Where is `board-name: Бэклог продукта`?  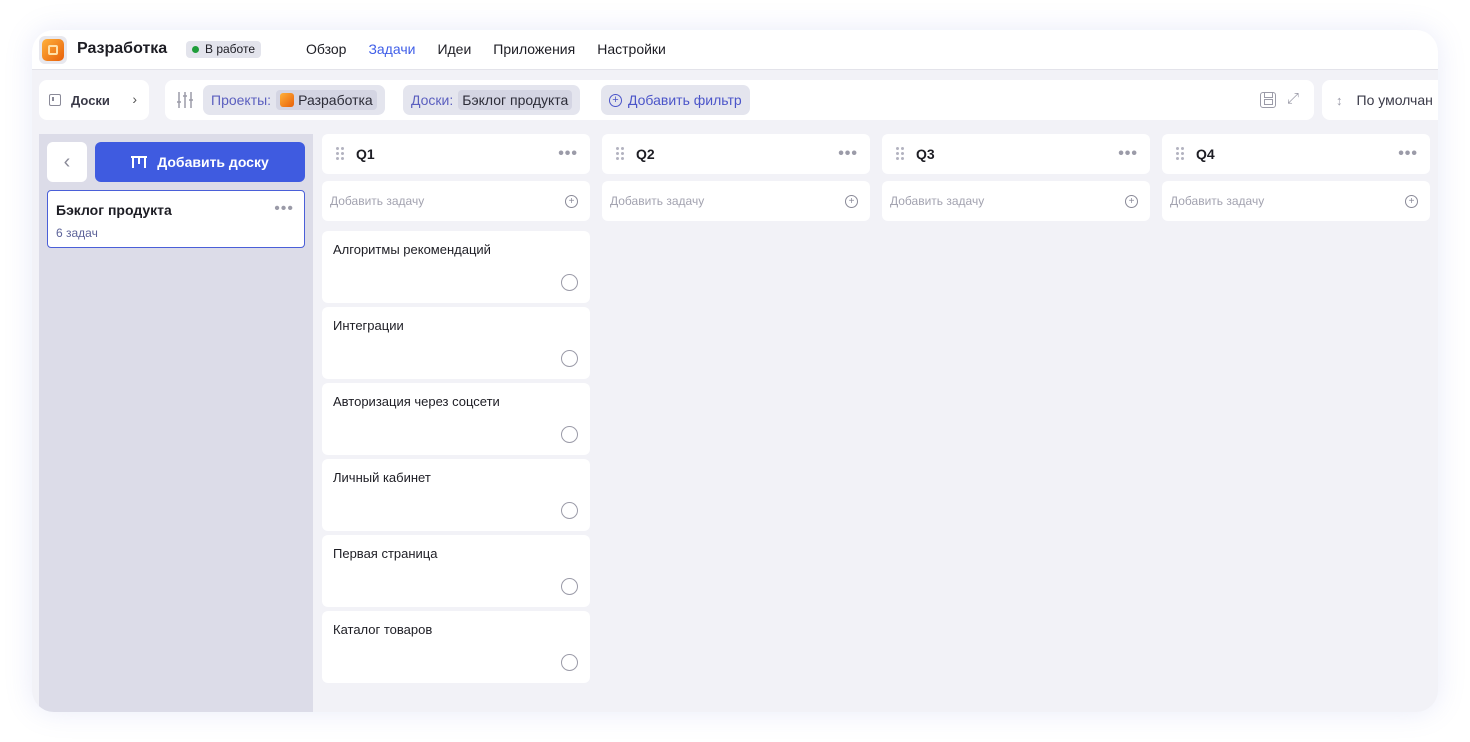 board-name: Бэклог продукта is located at coordinates (114, 210).